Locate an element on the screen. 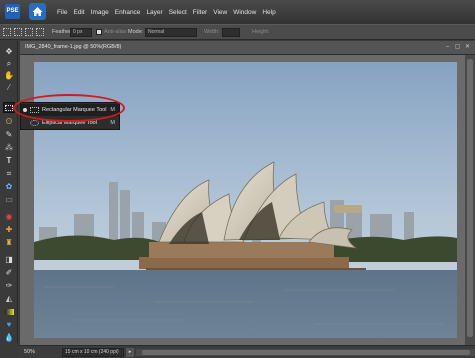 The height and width of the screenshot is (358, 475). horizontal-scroll-thumb is located at coordinates (306, 352).